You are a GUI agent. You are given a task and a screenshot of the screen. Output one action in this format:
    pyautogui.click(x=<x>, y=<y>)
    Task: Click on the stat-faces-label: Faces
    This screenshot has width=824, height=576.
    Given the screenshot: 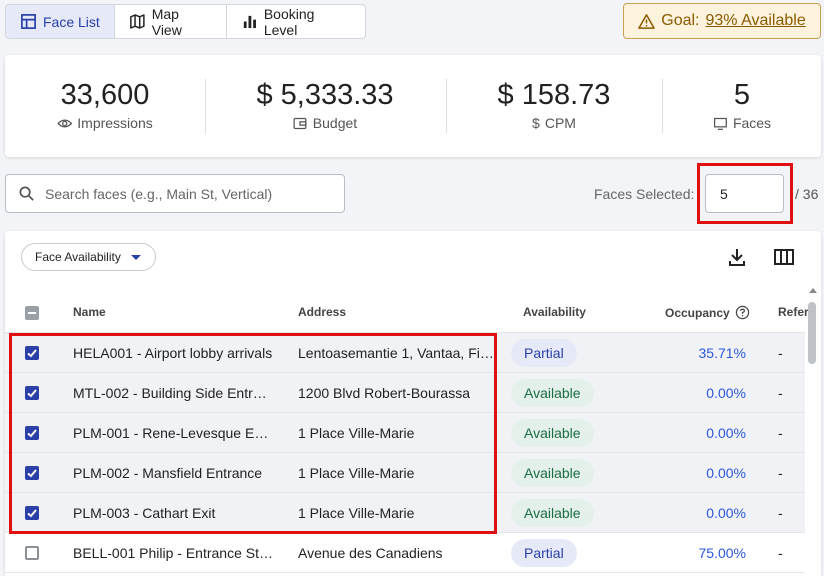 What is the action you would take?
    pyautogui.click(x=752, y=123)
    